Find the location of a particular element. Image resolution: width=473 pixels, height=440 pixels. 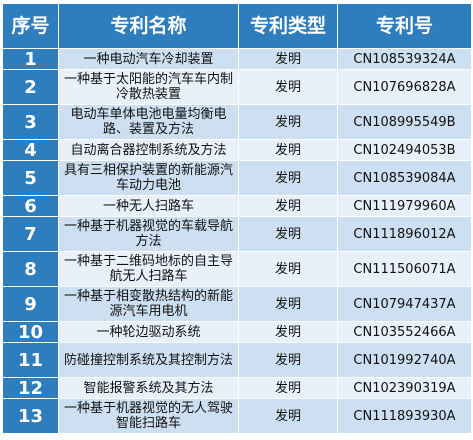

patent-number: CN108539084A is located at coordinates (404, 178).